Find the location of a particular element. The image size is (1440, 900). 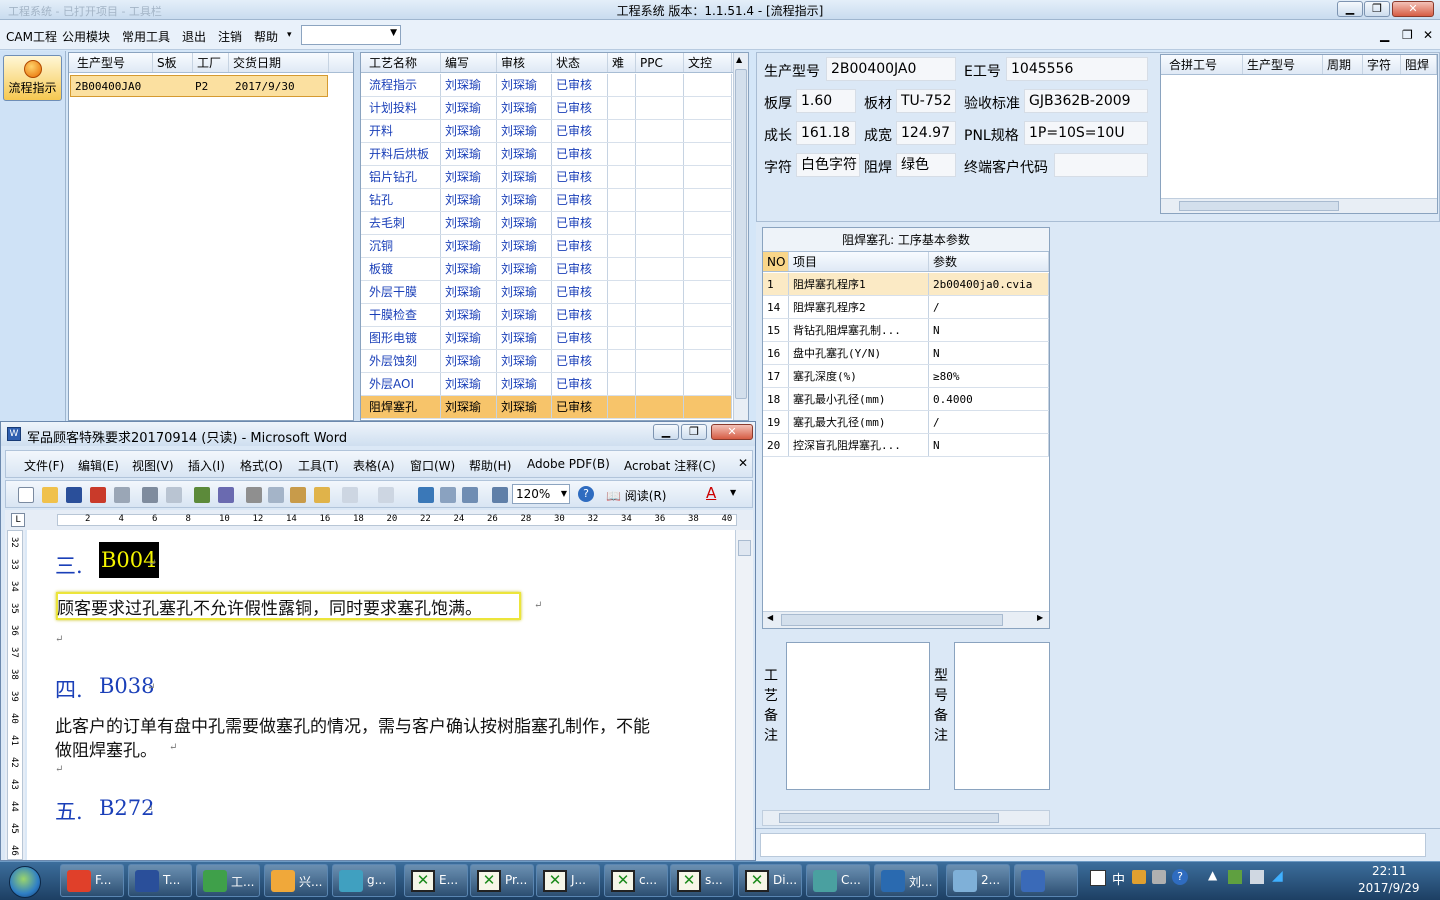

menu-help: 帮助 is located at coordinates (266, 36).